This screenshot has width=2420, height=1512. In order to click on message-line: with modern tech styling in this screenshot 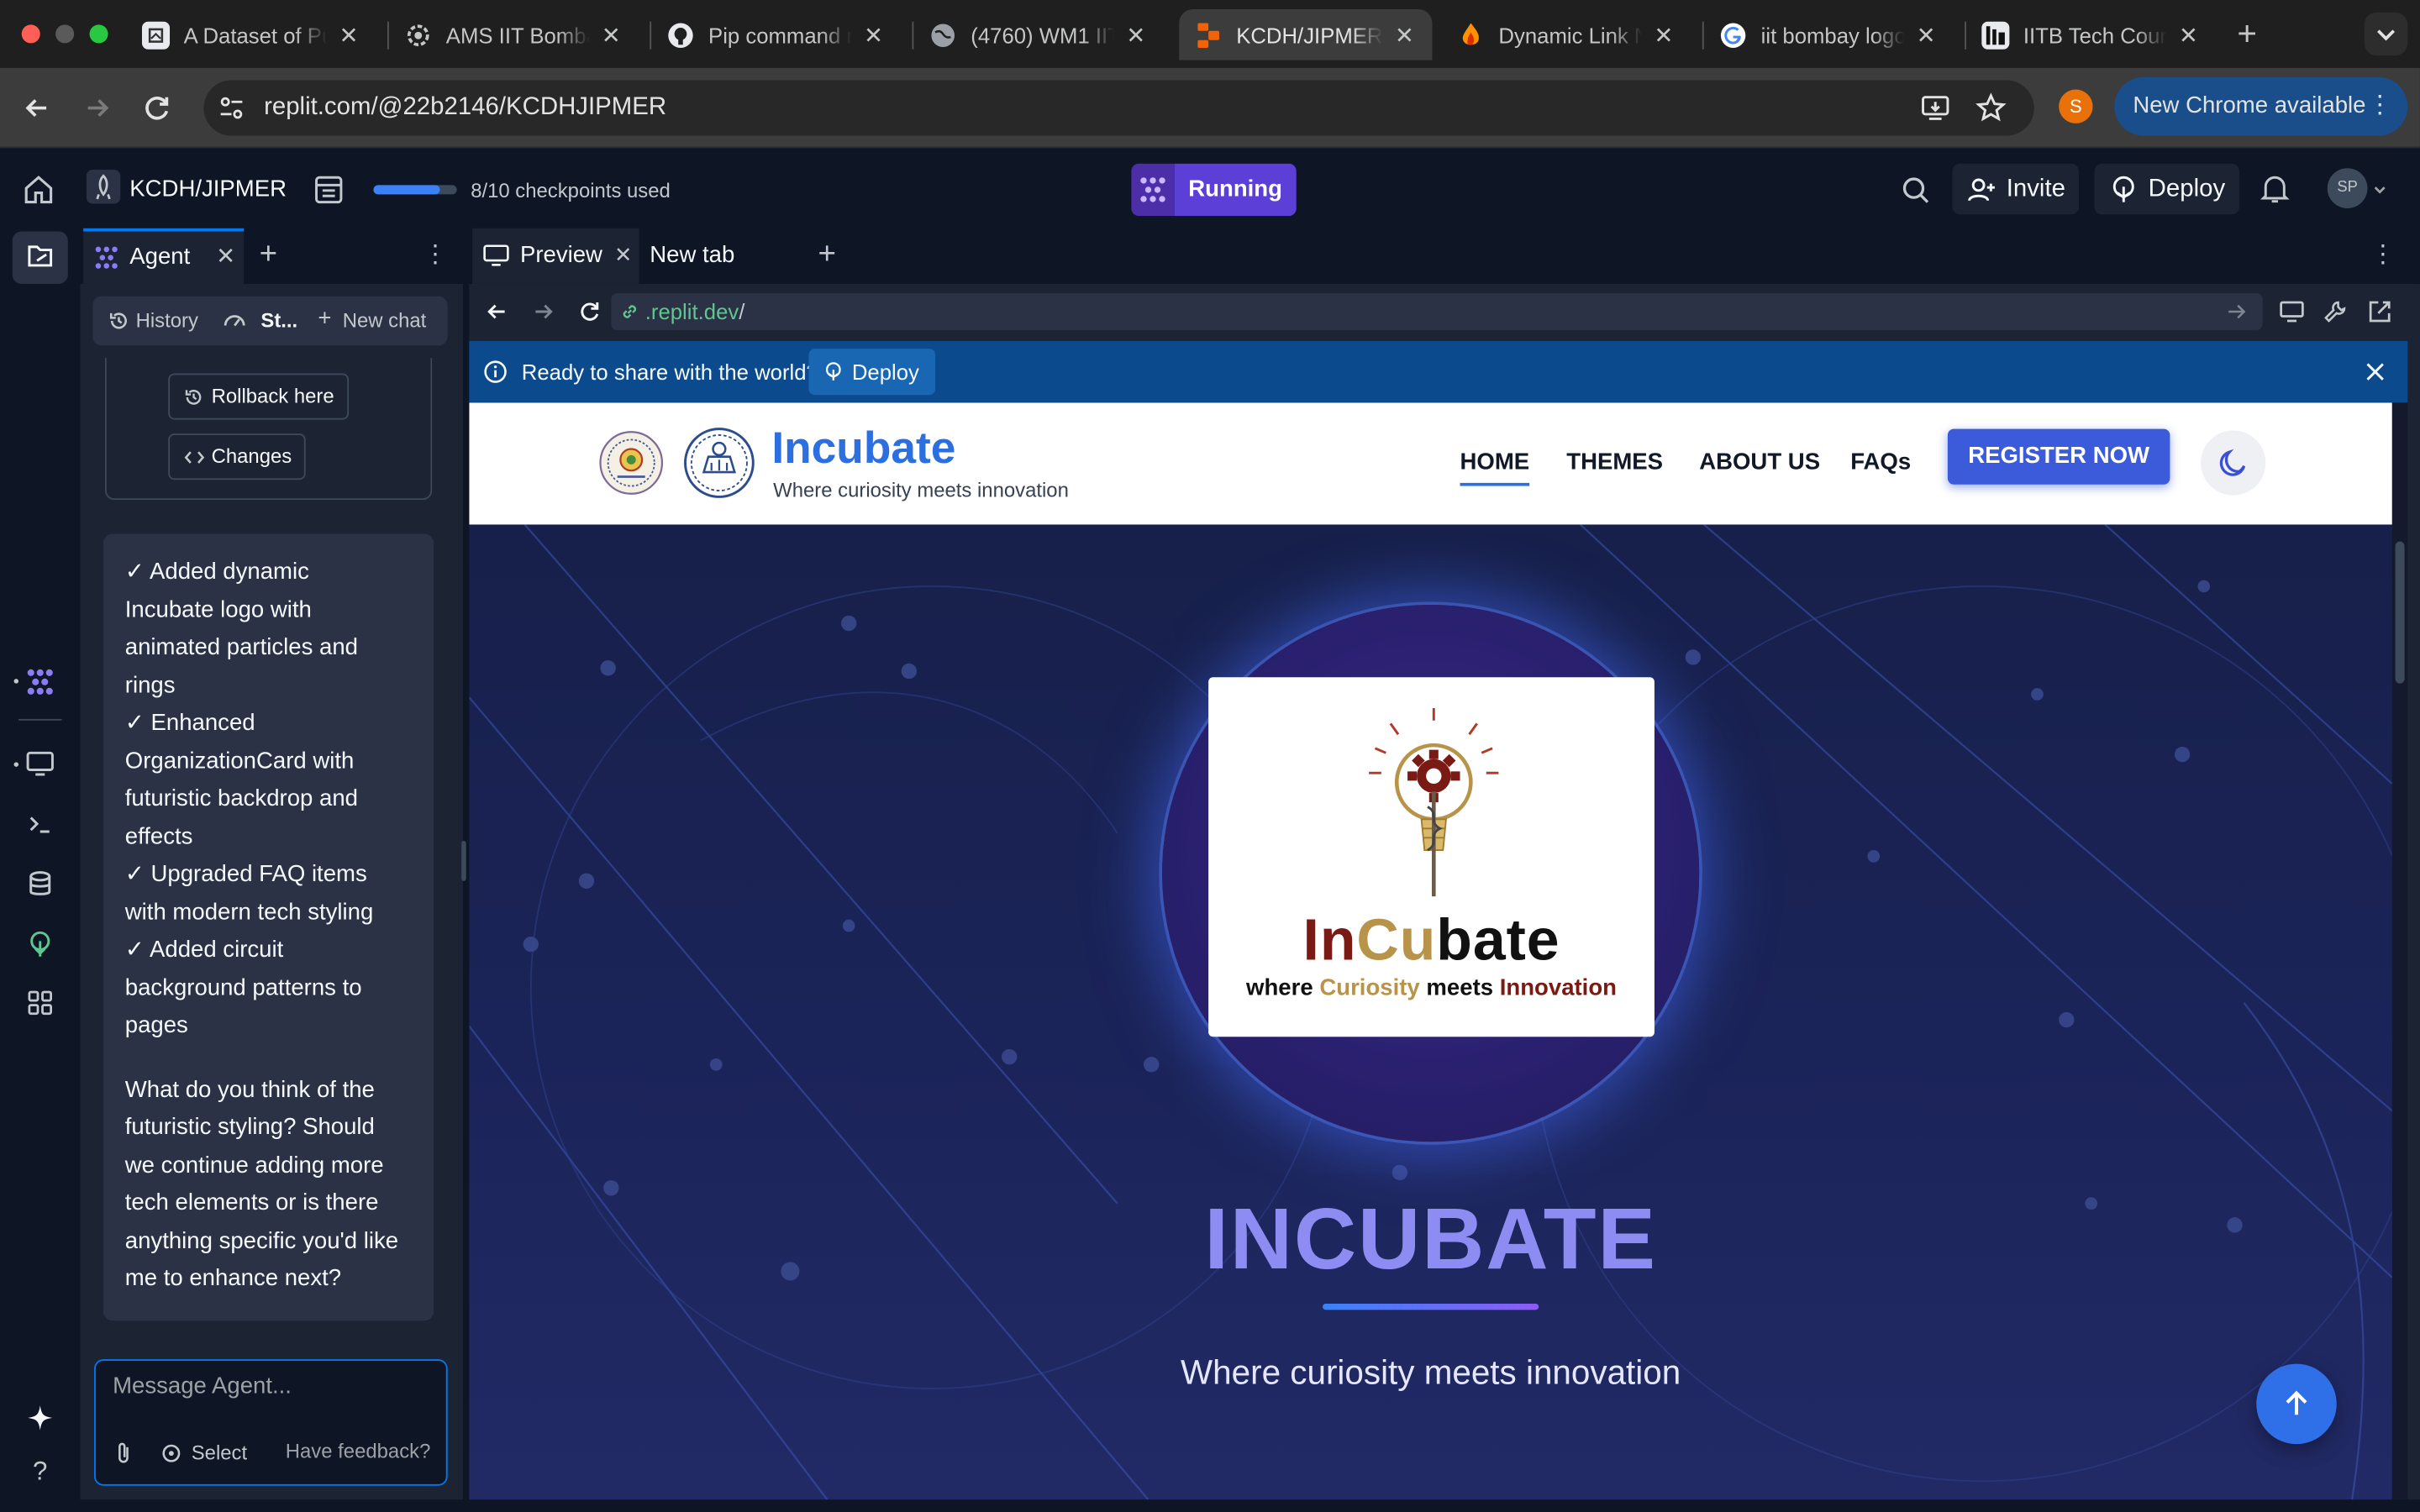, I will do `click(249, 912)`.